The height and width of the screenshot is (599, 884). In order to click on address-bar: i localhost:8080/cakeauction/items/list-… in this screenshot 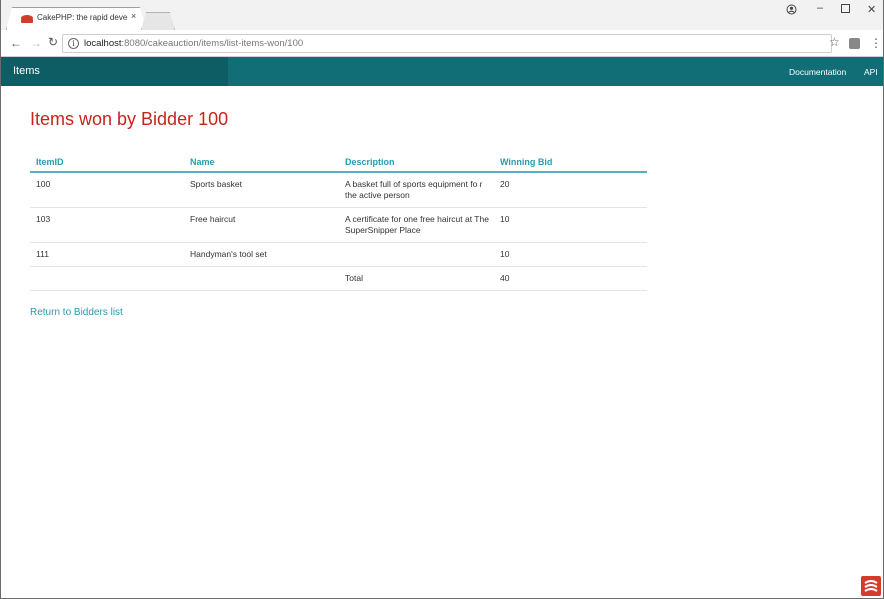, I will do `click(447, 43)`.